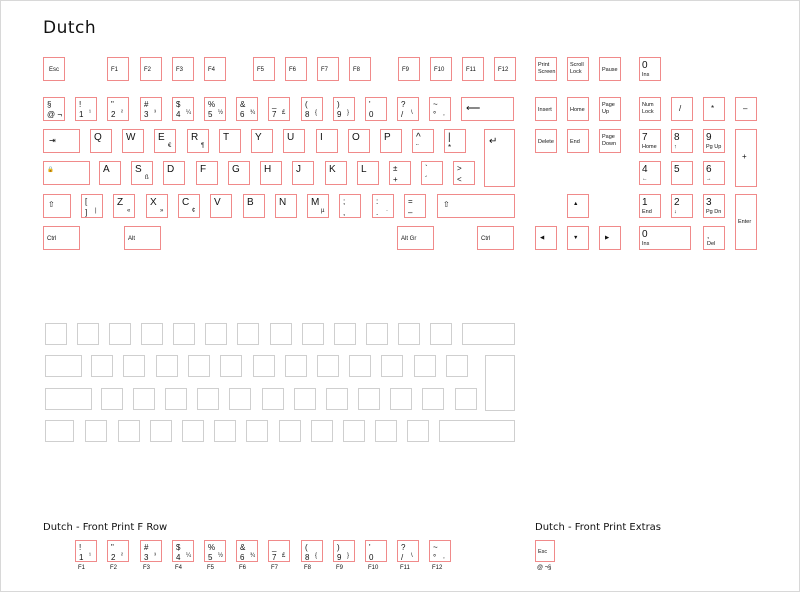 This screenshot has height=592, width=800. Describe the element at coordinates (408, 551) in the screenshot. I see `front-f-row-key-11: ? / \` at that location.